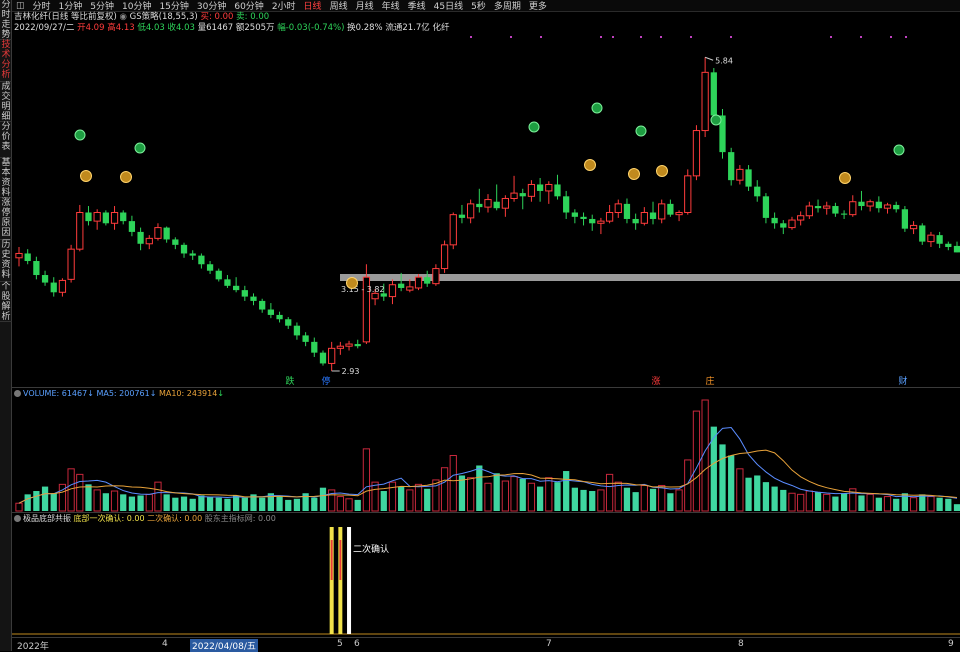 This screenshot has height=652, width=960. I want to click on period-button: 季线, so click(417, 6).